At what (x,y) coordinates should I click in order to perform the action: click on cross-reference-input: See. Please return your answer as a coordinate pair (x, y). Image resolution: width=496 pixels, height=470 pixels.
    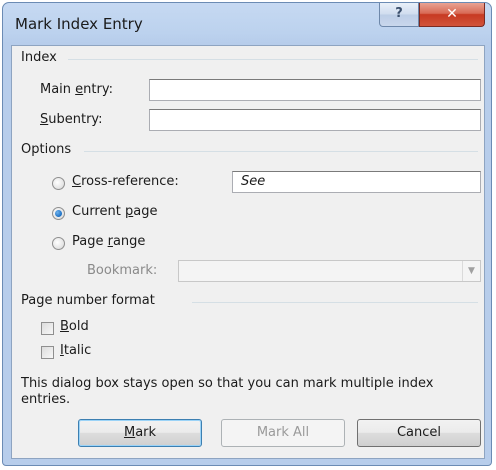
    Looking at the image, I should click on (356, 182).